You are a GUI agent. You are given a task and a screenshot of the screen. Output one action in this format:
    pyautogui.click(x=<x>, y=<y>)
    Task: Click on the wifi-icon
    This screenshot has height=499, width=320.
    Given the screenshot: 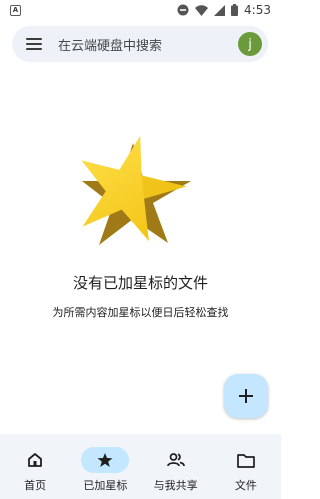 What is the action you would take?
    pyautogui.click(x=202, y=10)
    